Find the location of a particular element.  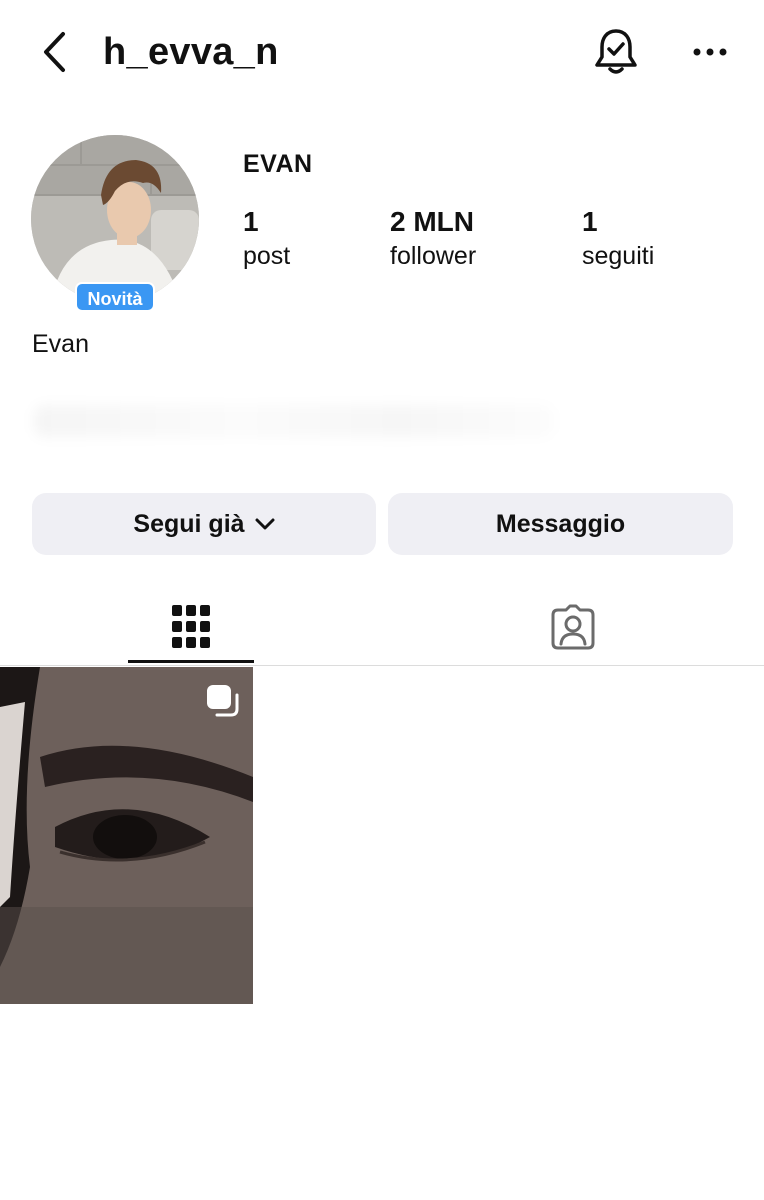

stat-posts-label: post is located at coordinates (267, 256).